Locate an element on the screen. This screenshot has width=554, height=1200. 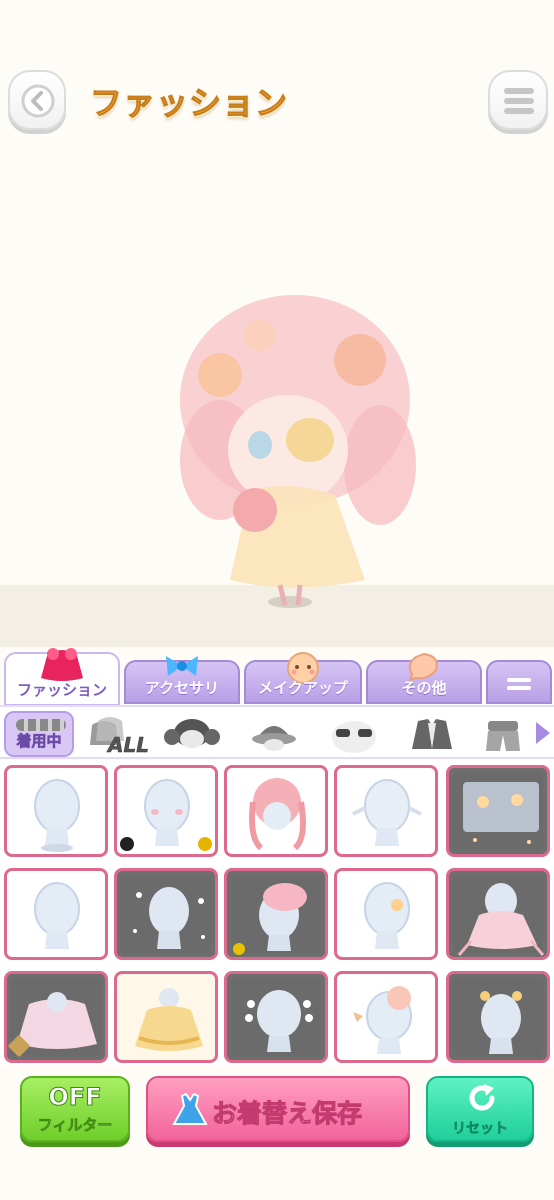
subcategory-hat is located at coordinates (274, 735).